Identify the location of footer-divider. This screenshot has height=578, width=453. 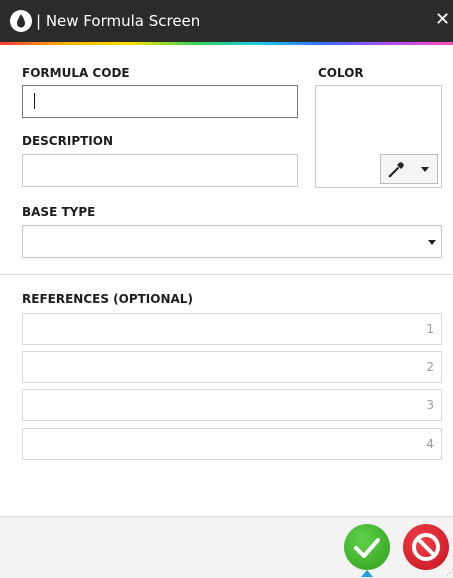
(226, 516).